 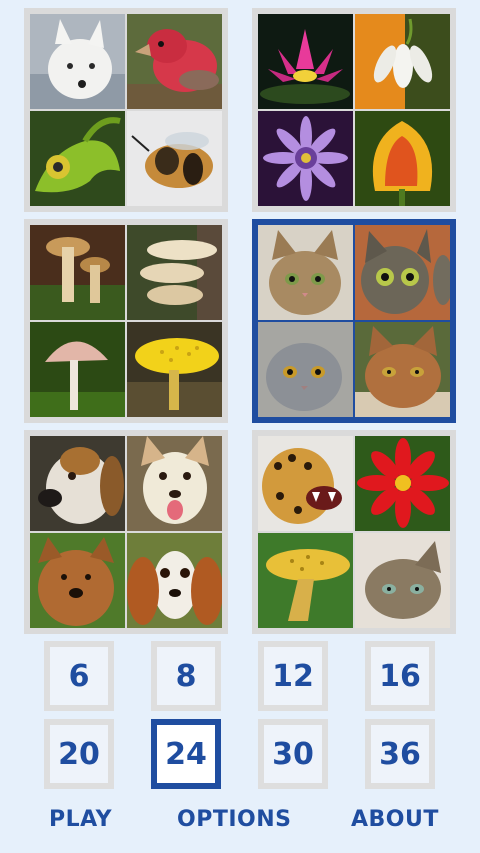 I want to click on spaniel-photo, so click(x=174, y=580).